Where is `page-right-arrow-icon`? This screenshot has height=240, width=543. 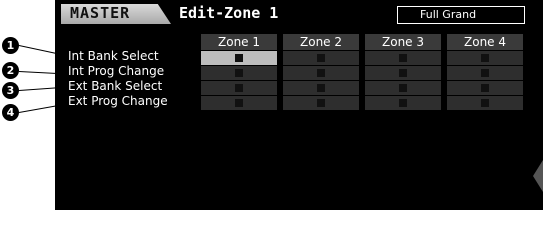
page-right-arrow-icon is located at coordinates (538, 176).